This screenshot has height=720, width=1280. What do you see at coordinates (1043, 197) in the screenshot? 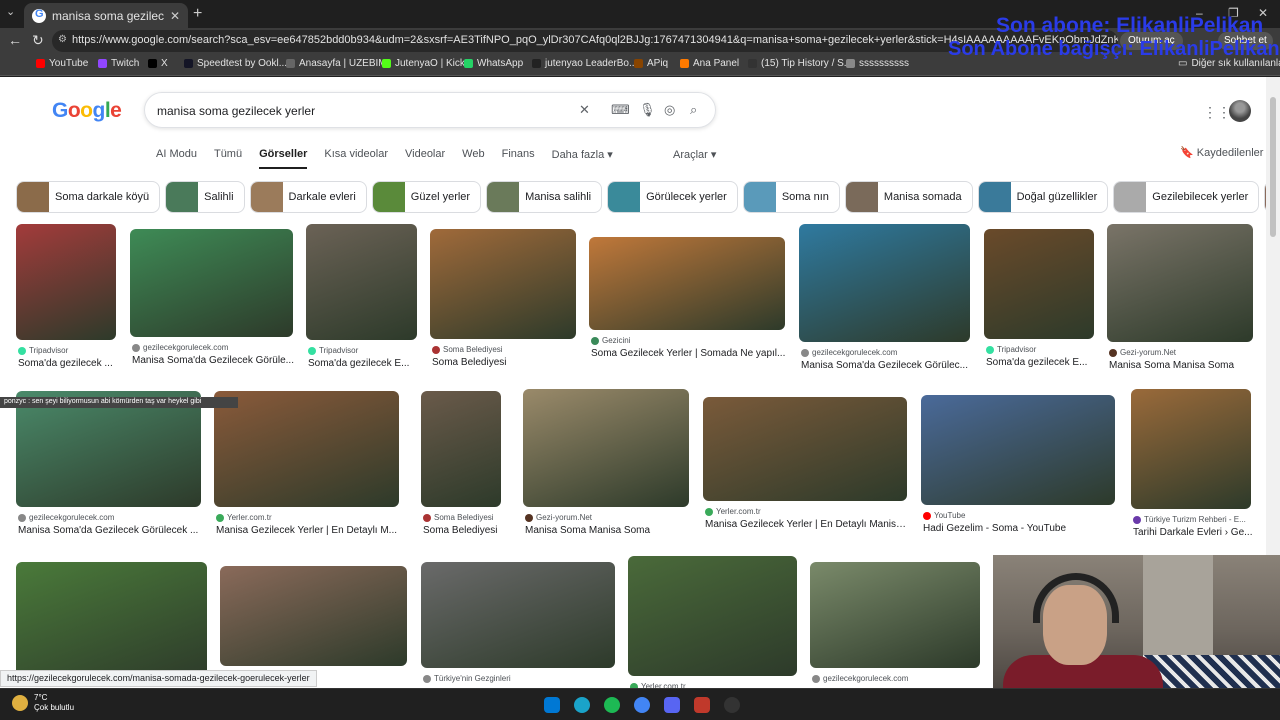
I see `related-search-chip: Doğal güzellikler` at bounding box center [1043, 197].